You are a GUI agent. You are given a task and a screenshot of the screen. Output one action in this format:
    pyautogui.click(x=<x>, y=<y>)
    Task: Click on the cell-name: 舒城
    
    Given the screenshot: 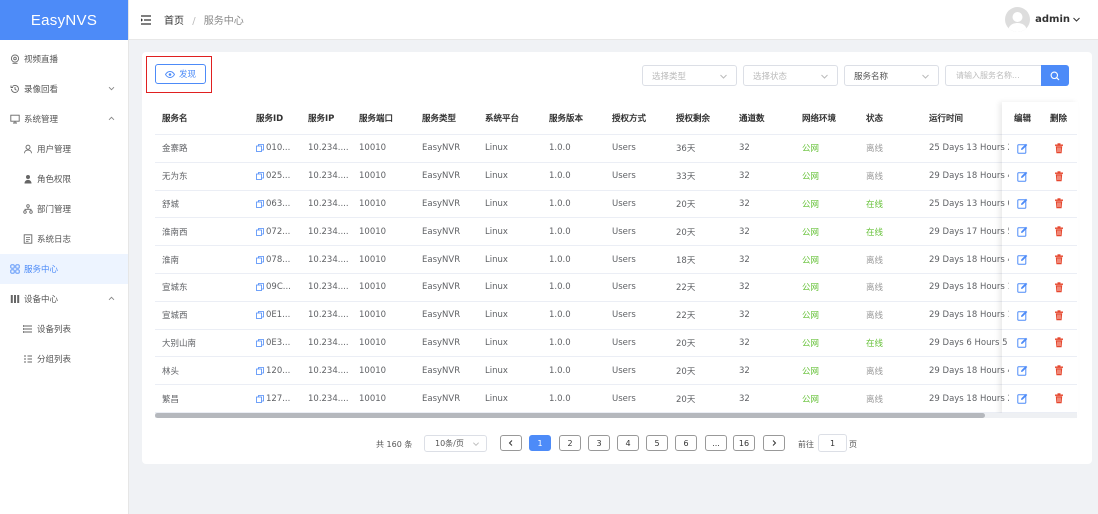 What is the action you would take?
    pyautogui.click(x=171, y=204)
    